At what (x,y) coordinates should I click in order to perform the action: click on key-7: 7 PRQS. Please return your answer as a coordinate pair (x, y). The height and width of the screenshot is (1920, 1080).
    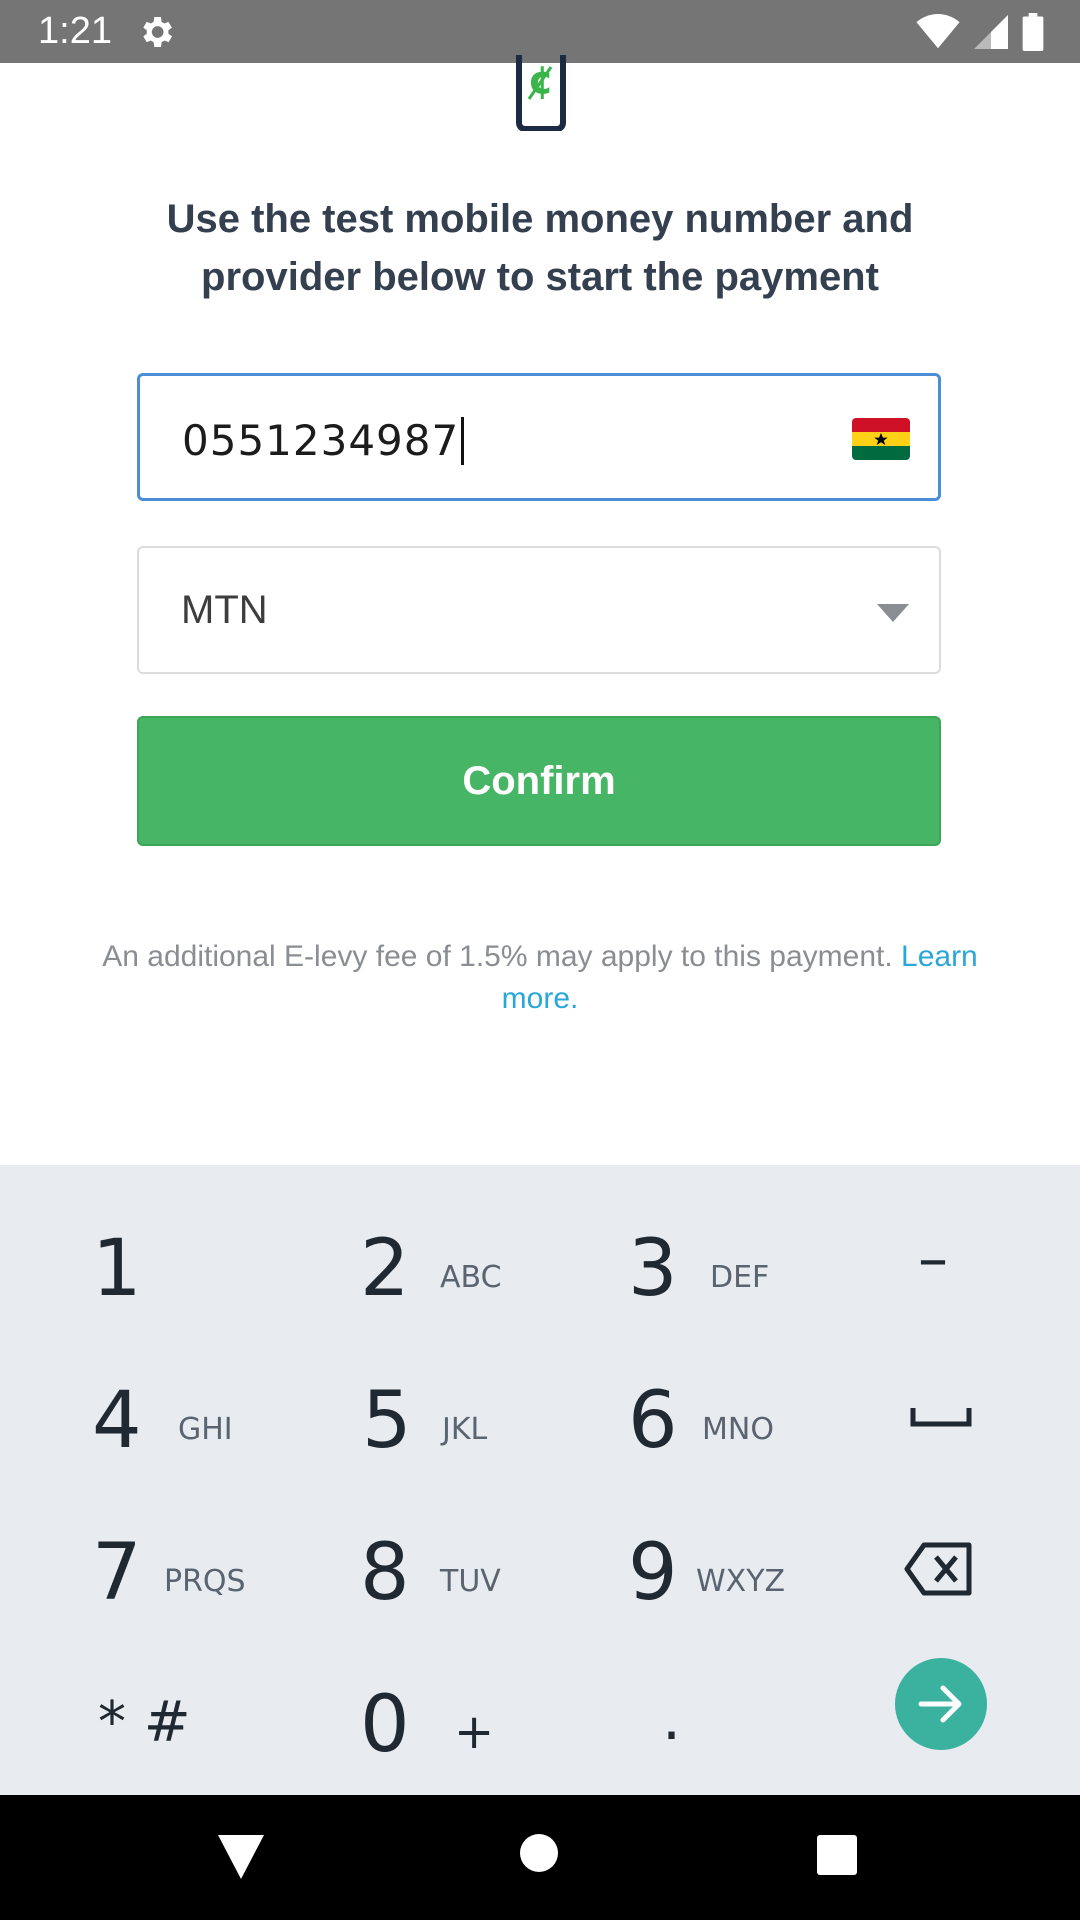
    Looking at the image, I should click on (170, 1569).